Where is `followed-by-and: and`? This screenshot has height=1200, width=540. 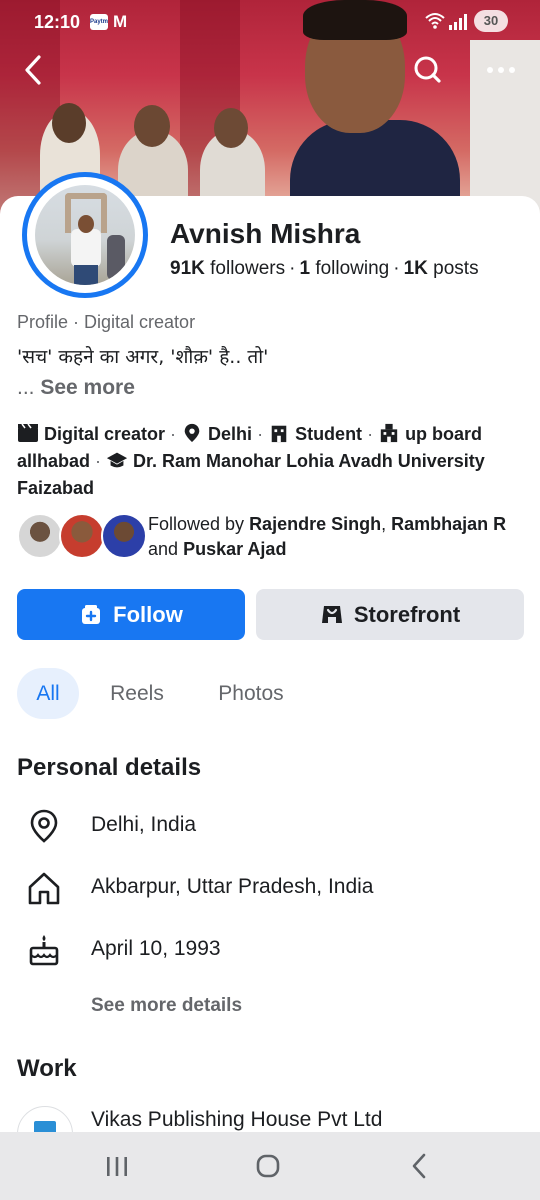
followed-by-and: and is located at coordinates (163, 549).